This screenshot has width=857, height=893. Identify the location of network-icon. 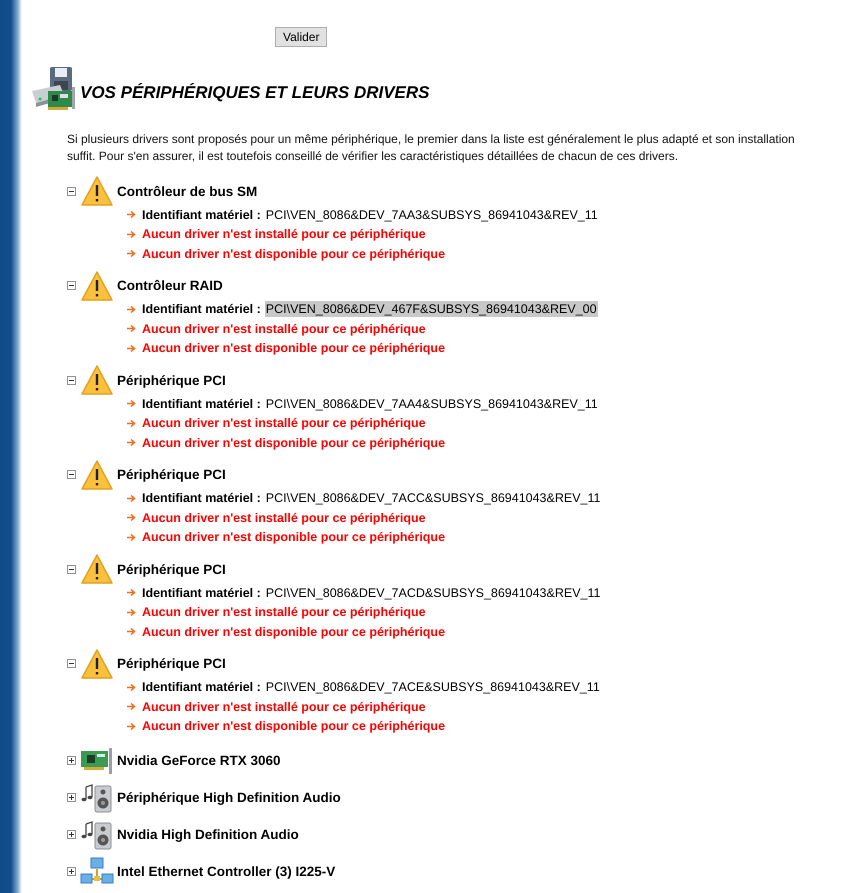
(97, 871).